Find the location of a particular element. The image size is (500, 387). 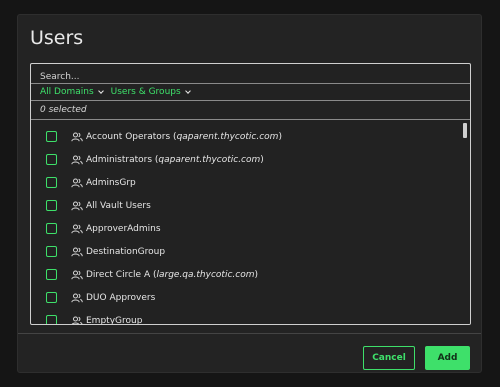

item-name: DUO Approvers is located at coordinates (121, 297).